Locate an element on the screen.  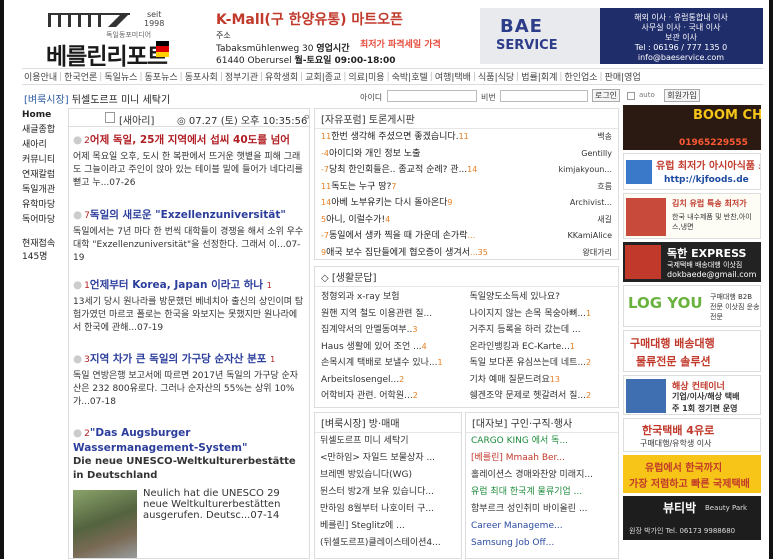
logyou-ad: LOG YOU 구매대행 B2B 전문 이삿짐 운송 전문 is located at coordinates (692, 306).